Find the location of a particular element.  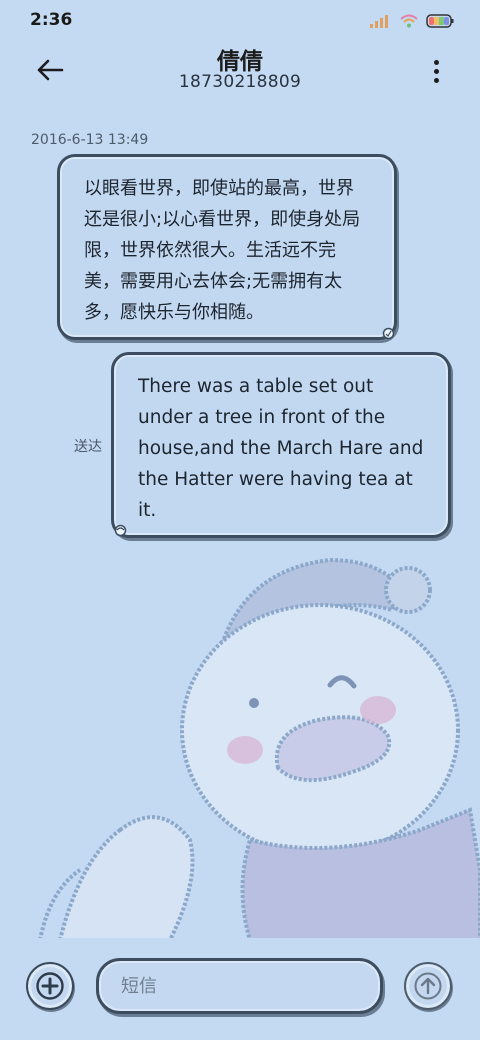

signal-icon is located at coordinates (379, 21).